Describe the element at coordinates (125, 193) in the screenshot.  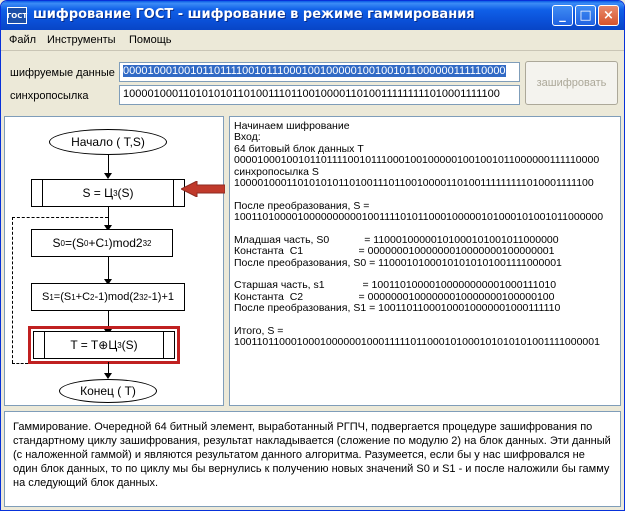
I see `step1-arg: (S)` at that location.